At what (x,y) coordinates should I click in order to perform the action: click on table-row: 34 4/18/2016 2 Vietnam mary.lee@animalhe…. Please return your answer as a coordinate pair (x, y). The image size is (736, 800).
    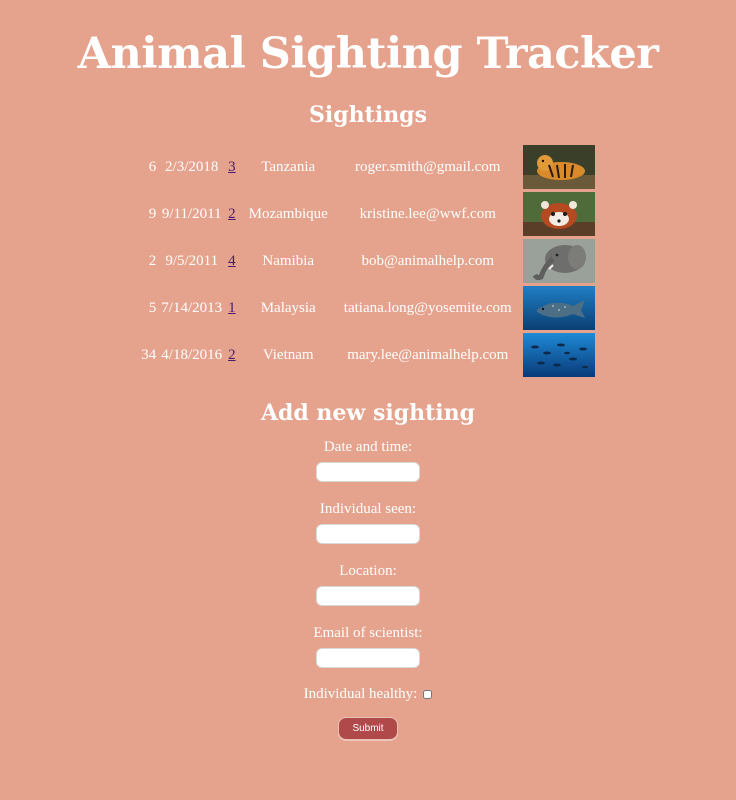
    Looking at the image, I should click on (367, 355).